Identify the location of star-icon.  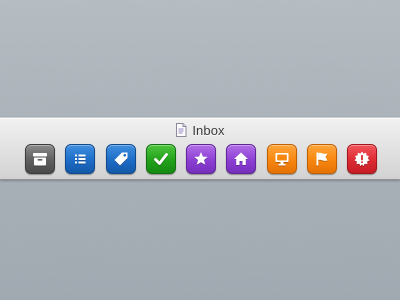
(201, 158).